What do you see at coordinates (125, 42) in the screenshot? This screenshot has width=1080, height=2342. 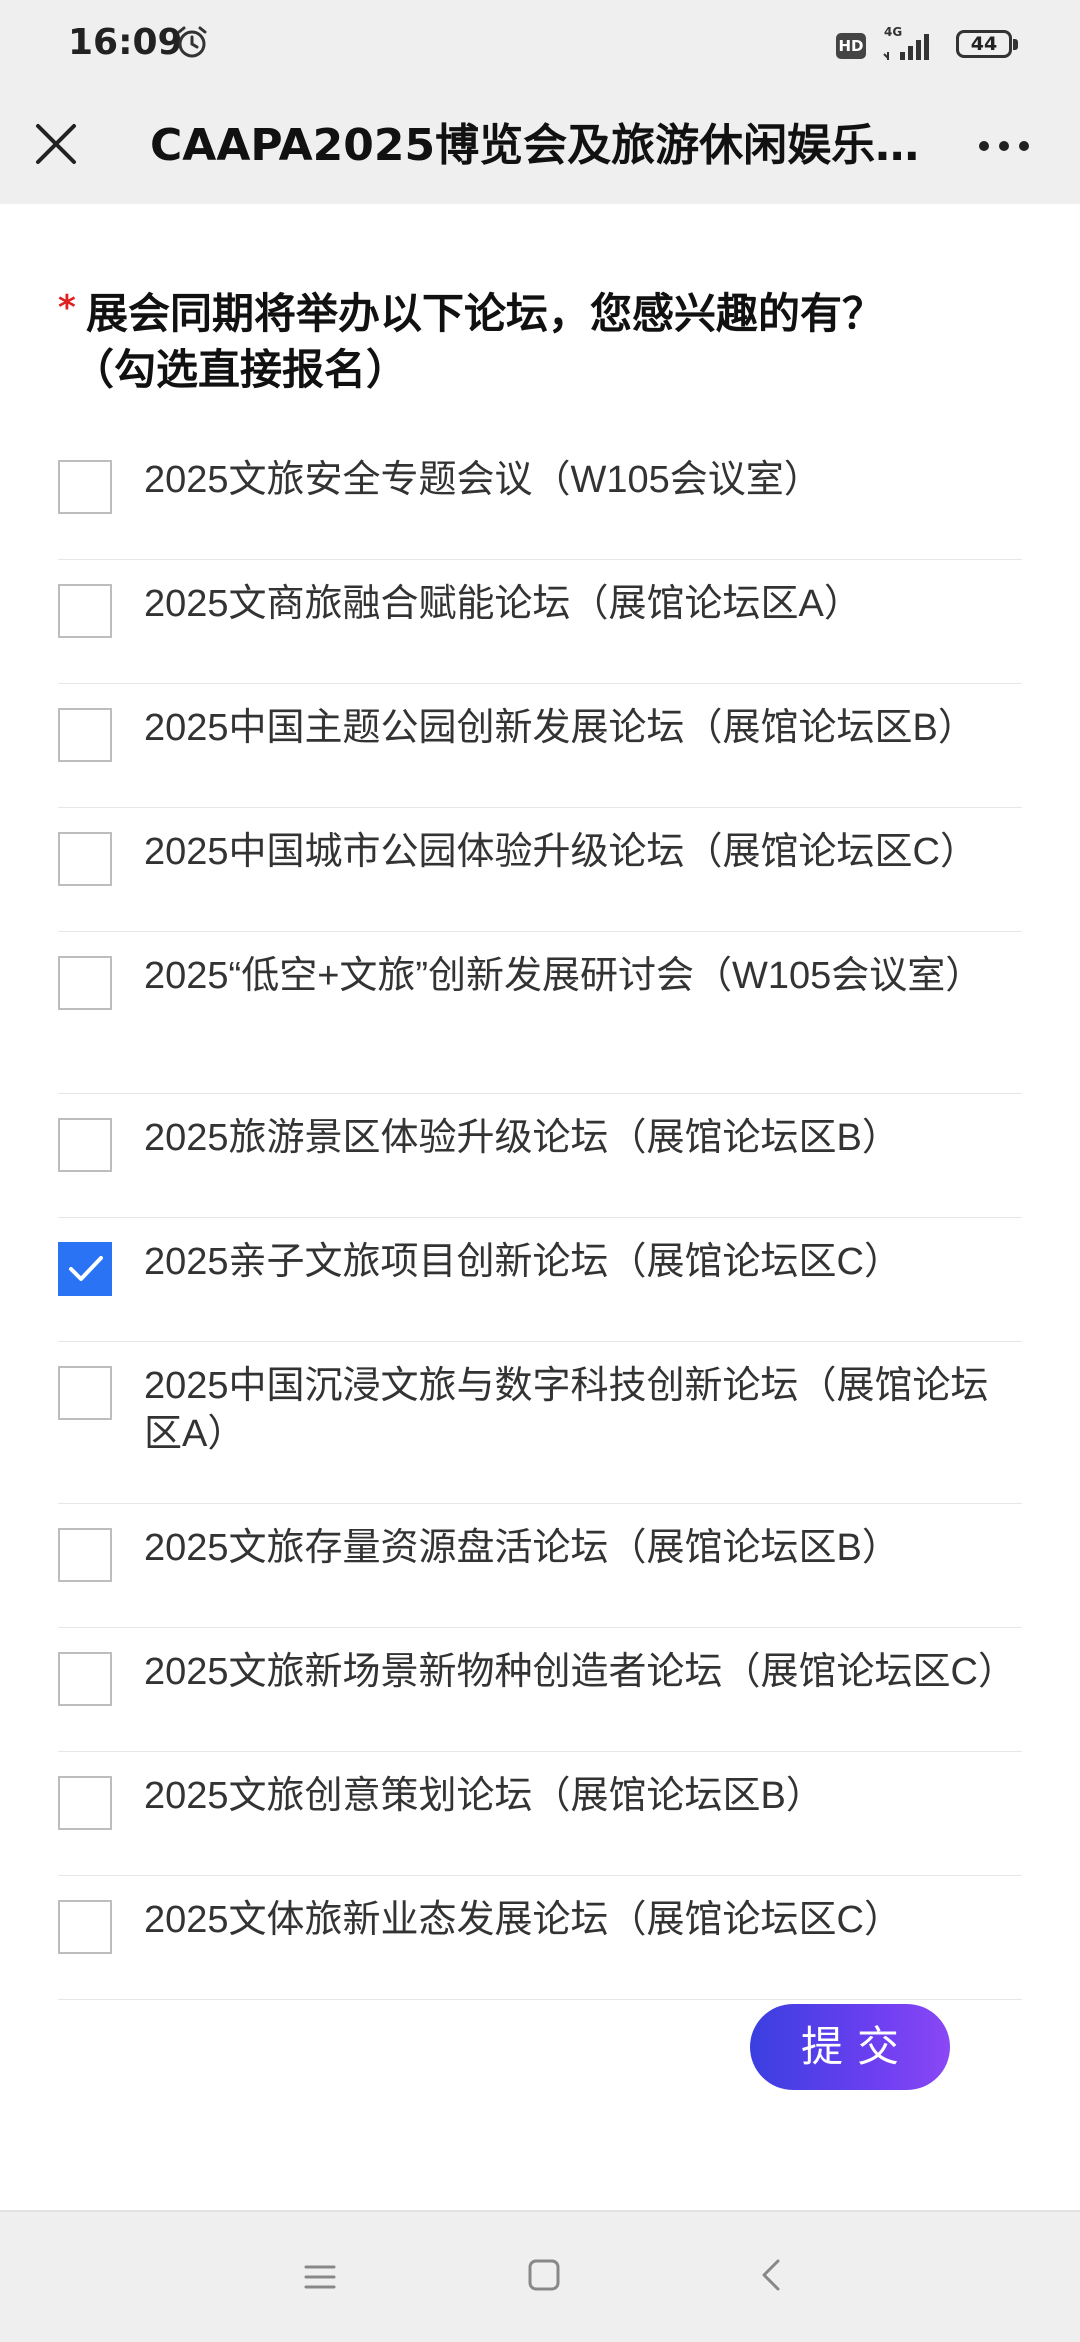 I see `status-time: 16:09` at bounding box center [125, 42].